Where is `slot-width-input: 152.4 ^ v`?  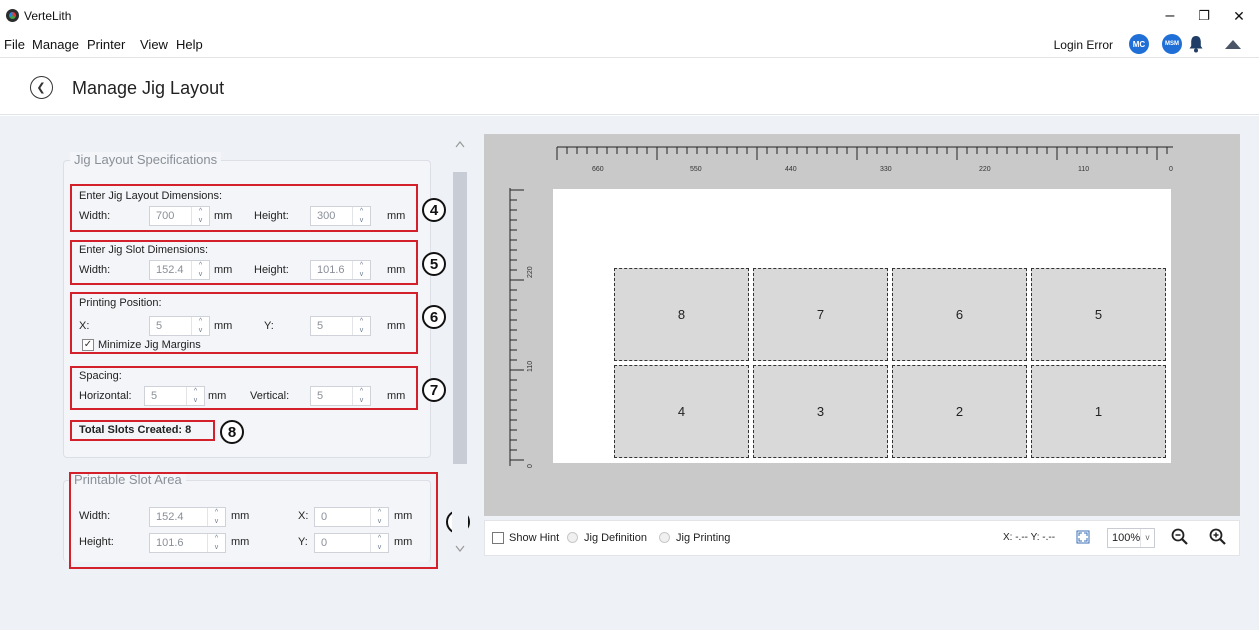 slot-width-input: 152.4 ^ v is located at coordinates (179, 270).